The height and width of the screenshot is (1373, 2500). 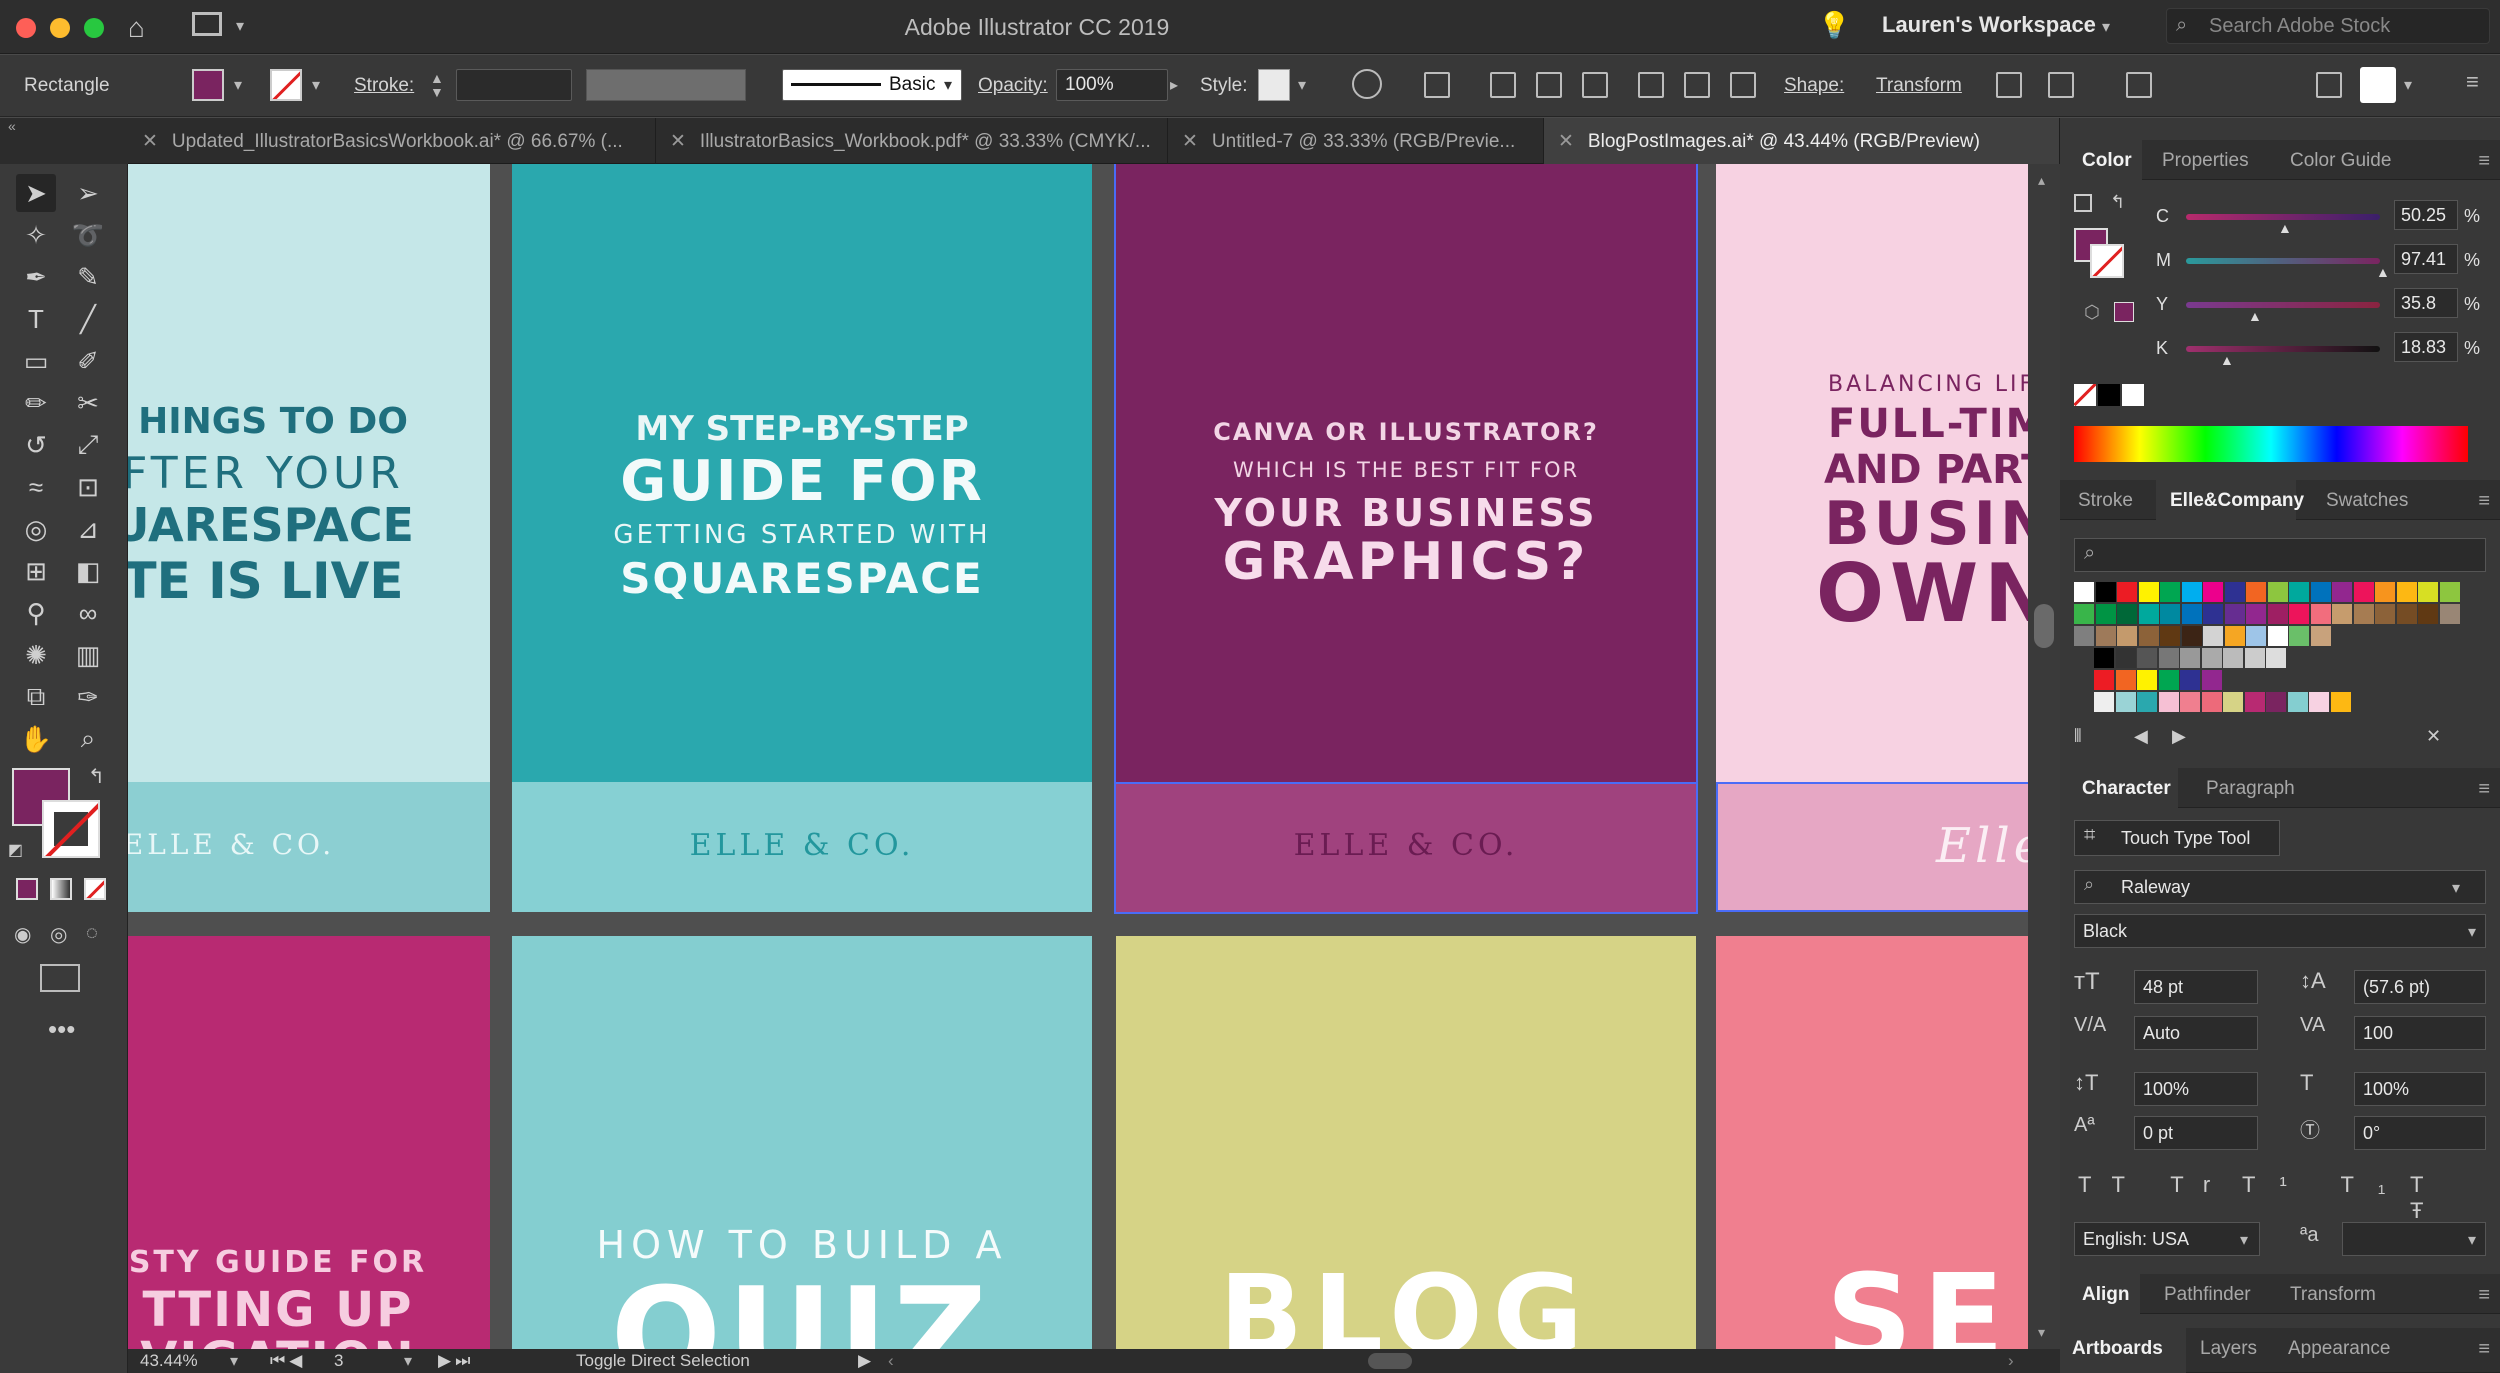 I want to click on artboard-number: 3, so click(x=338, y=1361).